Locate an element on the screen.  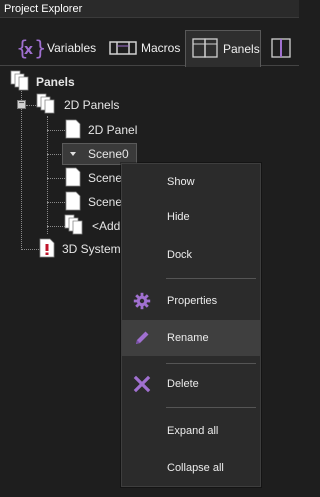
menu-item-label: Expand all is located at coordinates (193, 431).